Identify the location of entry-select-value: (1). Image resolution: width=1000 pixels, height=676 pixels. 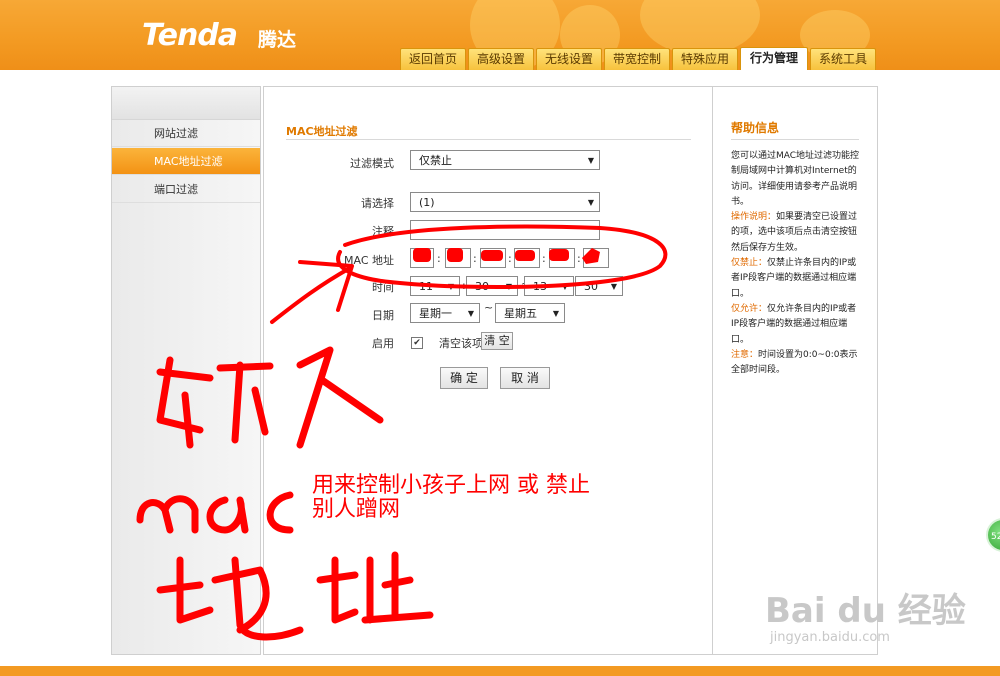
(427, 202).